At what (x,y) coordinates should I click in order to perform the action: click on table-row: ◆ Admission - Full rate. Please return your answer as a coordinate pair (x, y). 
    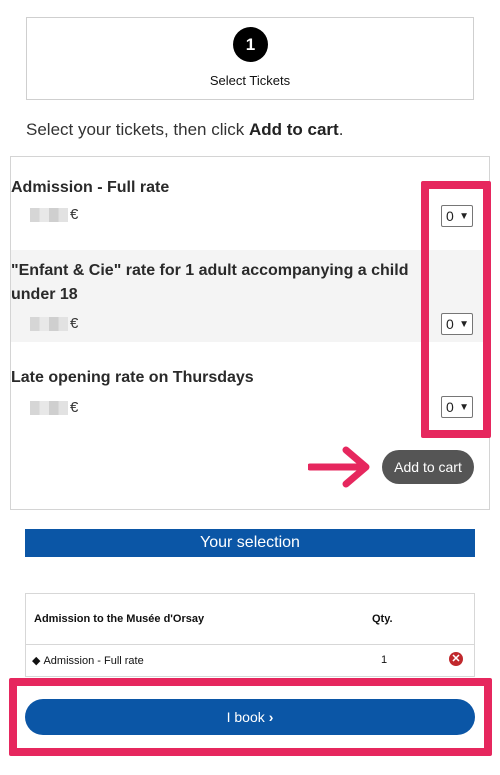
    Looking at the image, I should click on (88, 661).